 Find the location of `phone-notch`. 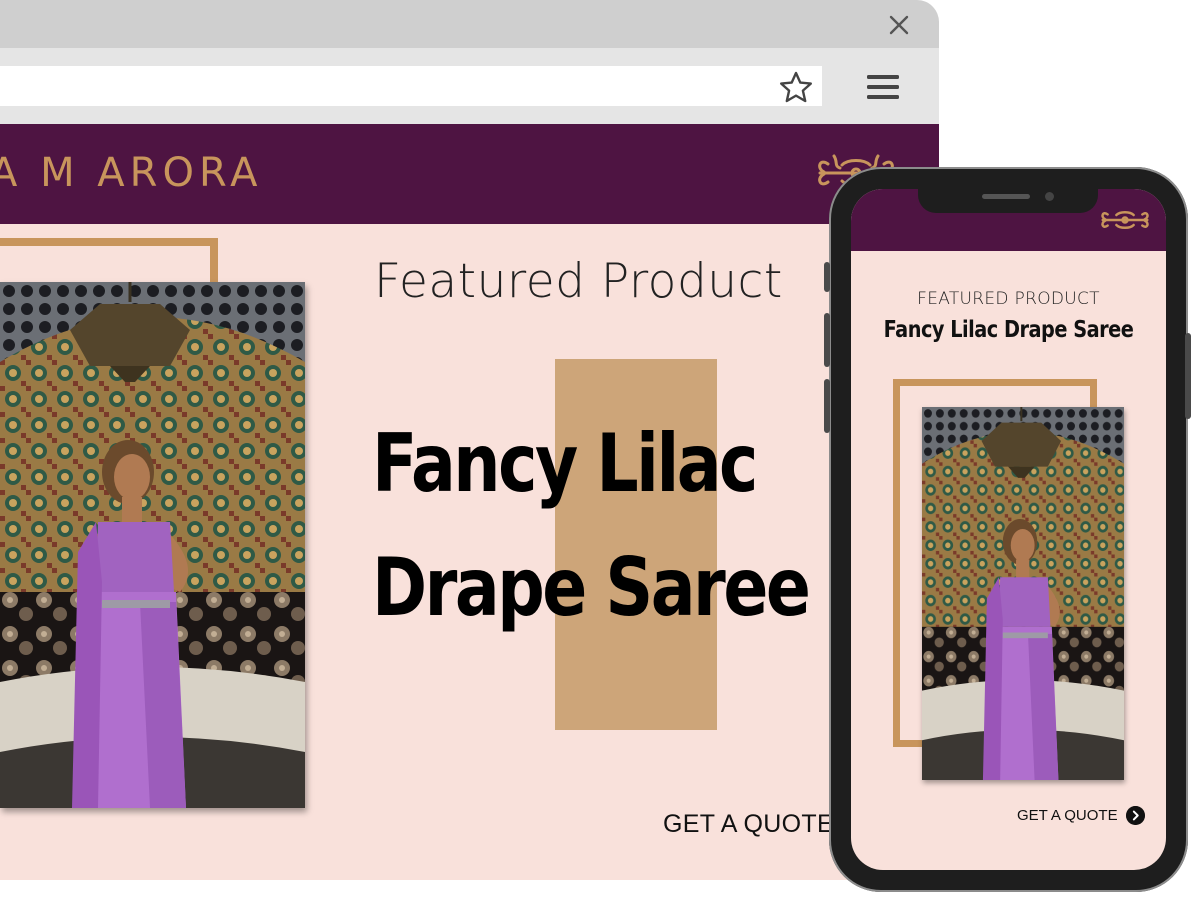

phone-notch is located at coordinates (1008, 199).